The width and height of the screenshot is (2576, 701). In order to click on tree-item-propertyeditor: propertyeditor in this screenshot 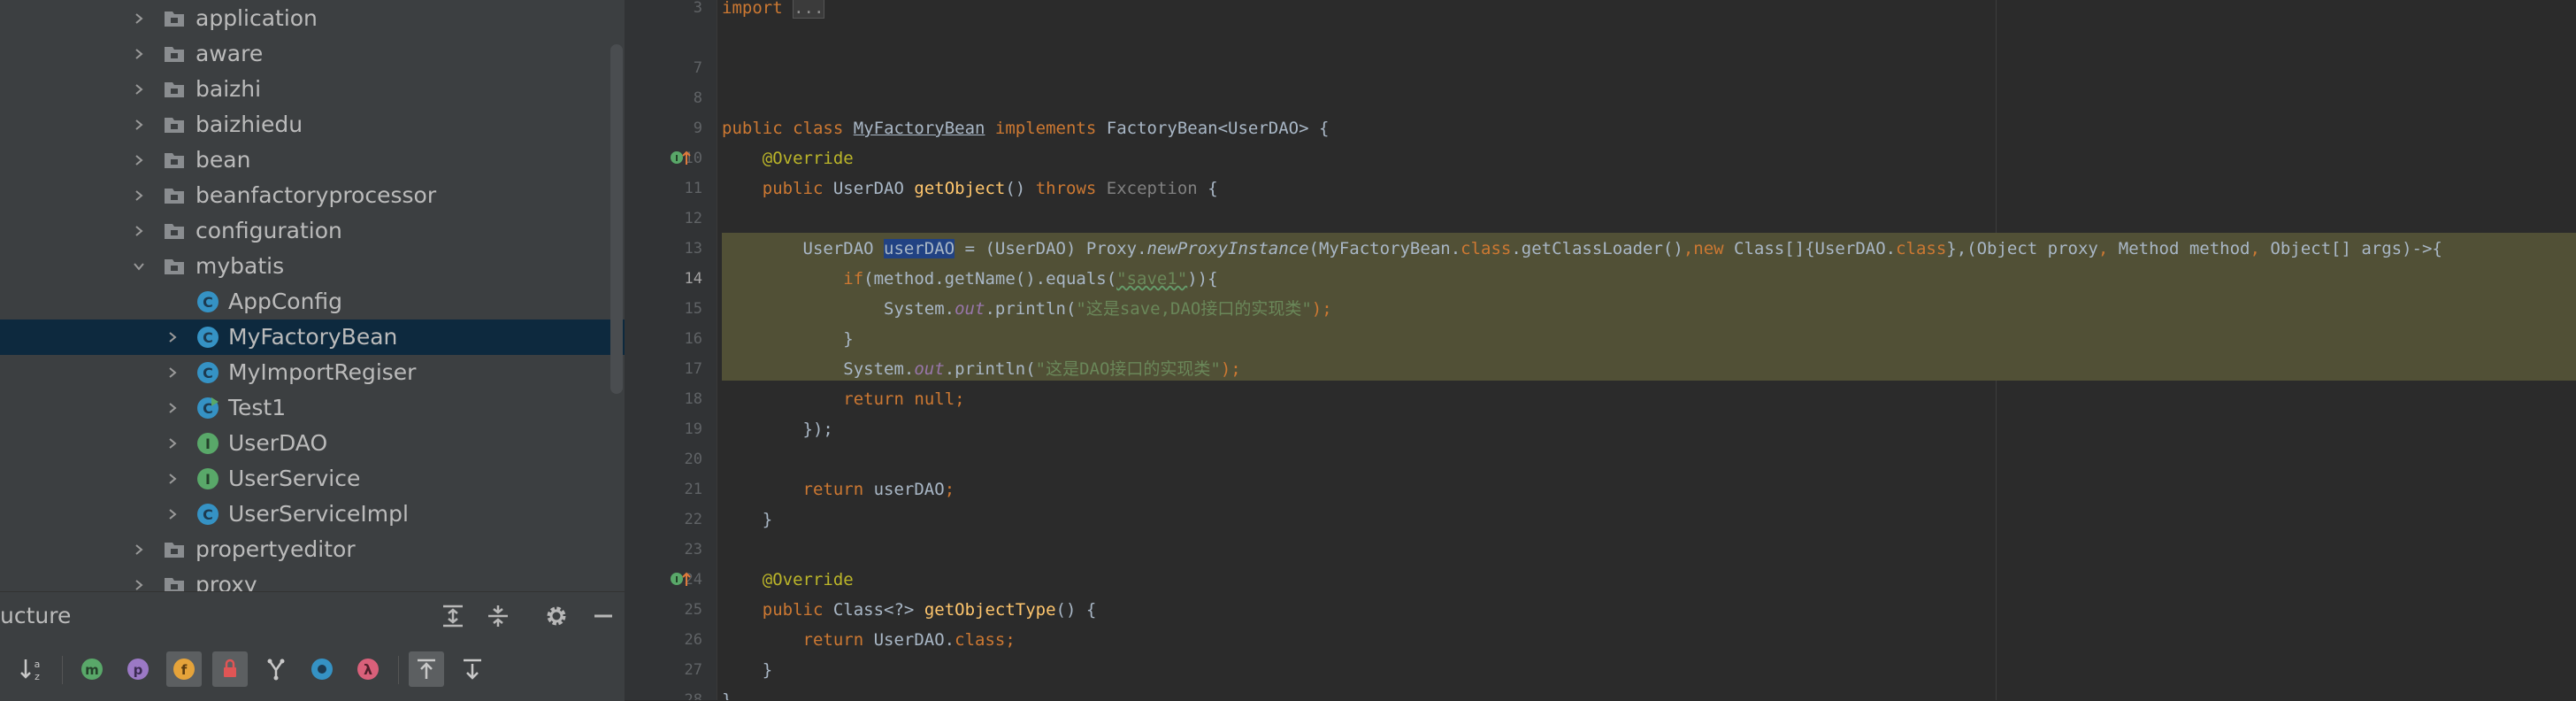, I will do `click(312, 549)`.